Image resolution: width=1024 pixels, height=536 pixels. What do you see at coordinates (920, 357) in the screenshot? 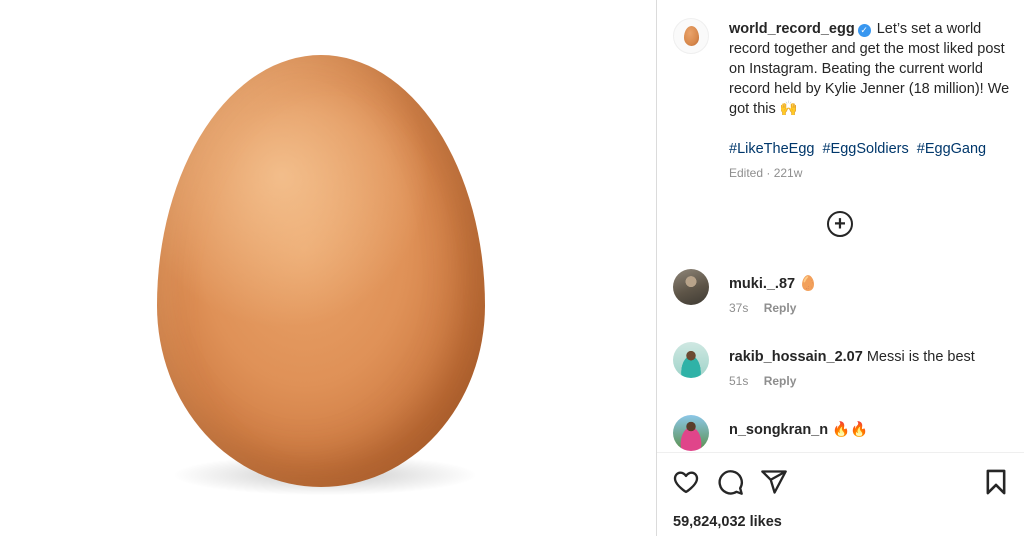
I see `comment-text: Messi is the best` at bounding box center [920, 357].